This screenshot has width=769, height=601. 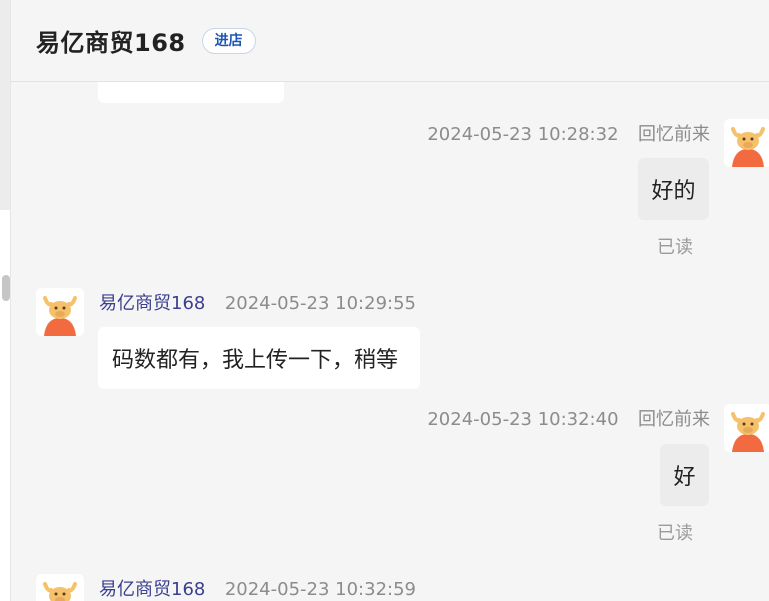 I want to click on message-bubble: 好的, so click(x=673, y=189).